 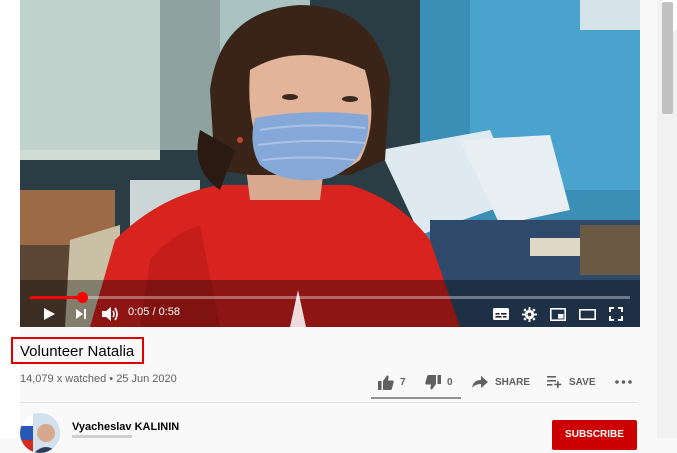 I want to click on subscribe-button: SUBSCRIBE, so click(x=594, y=435).